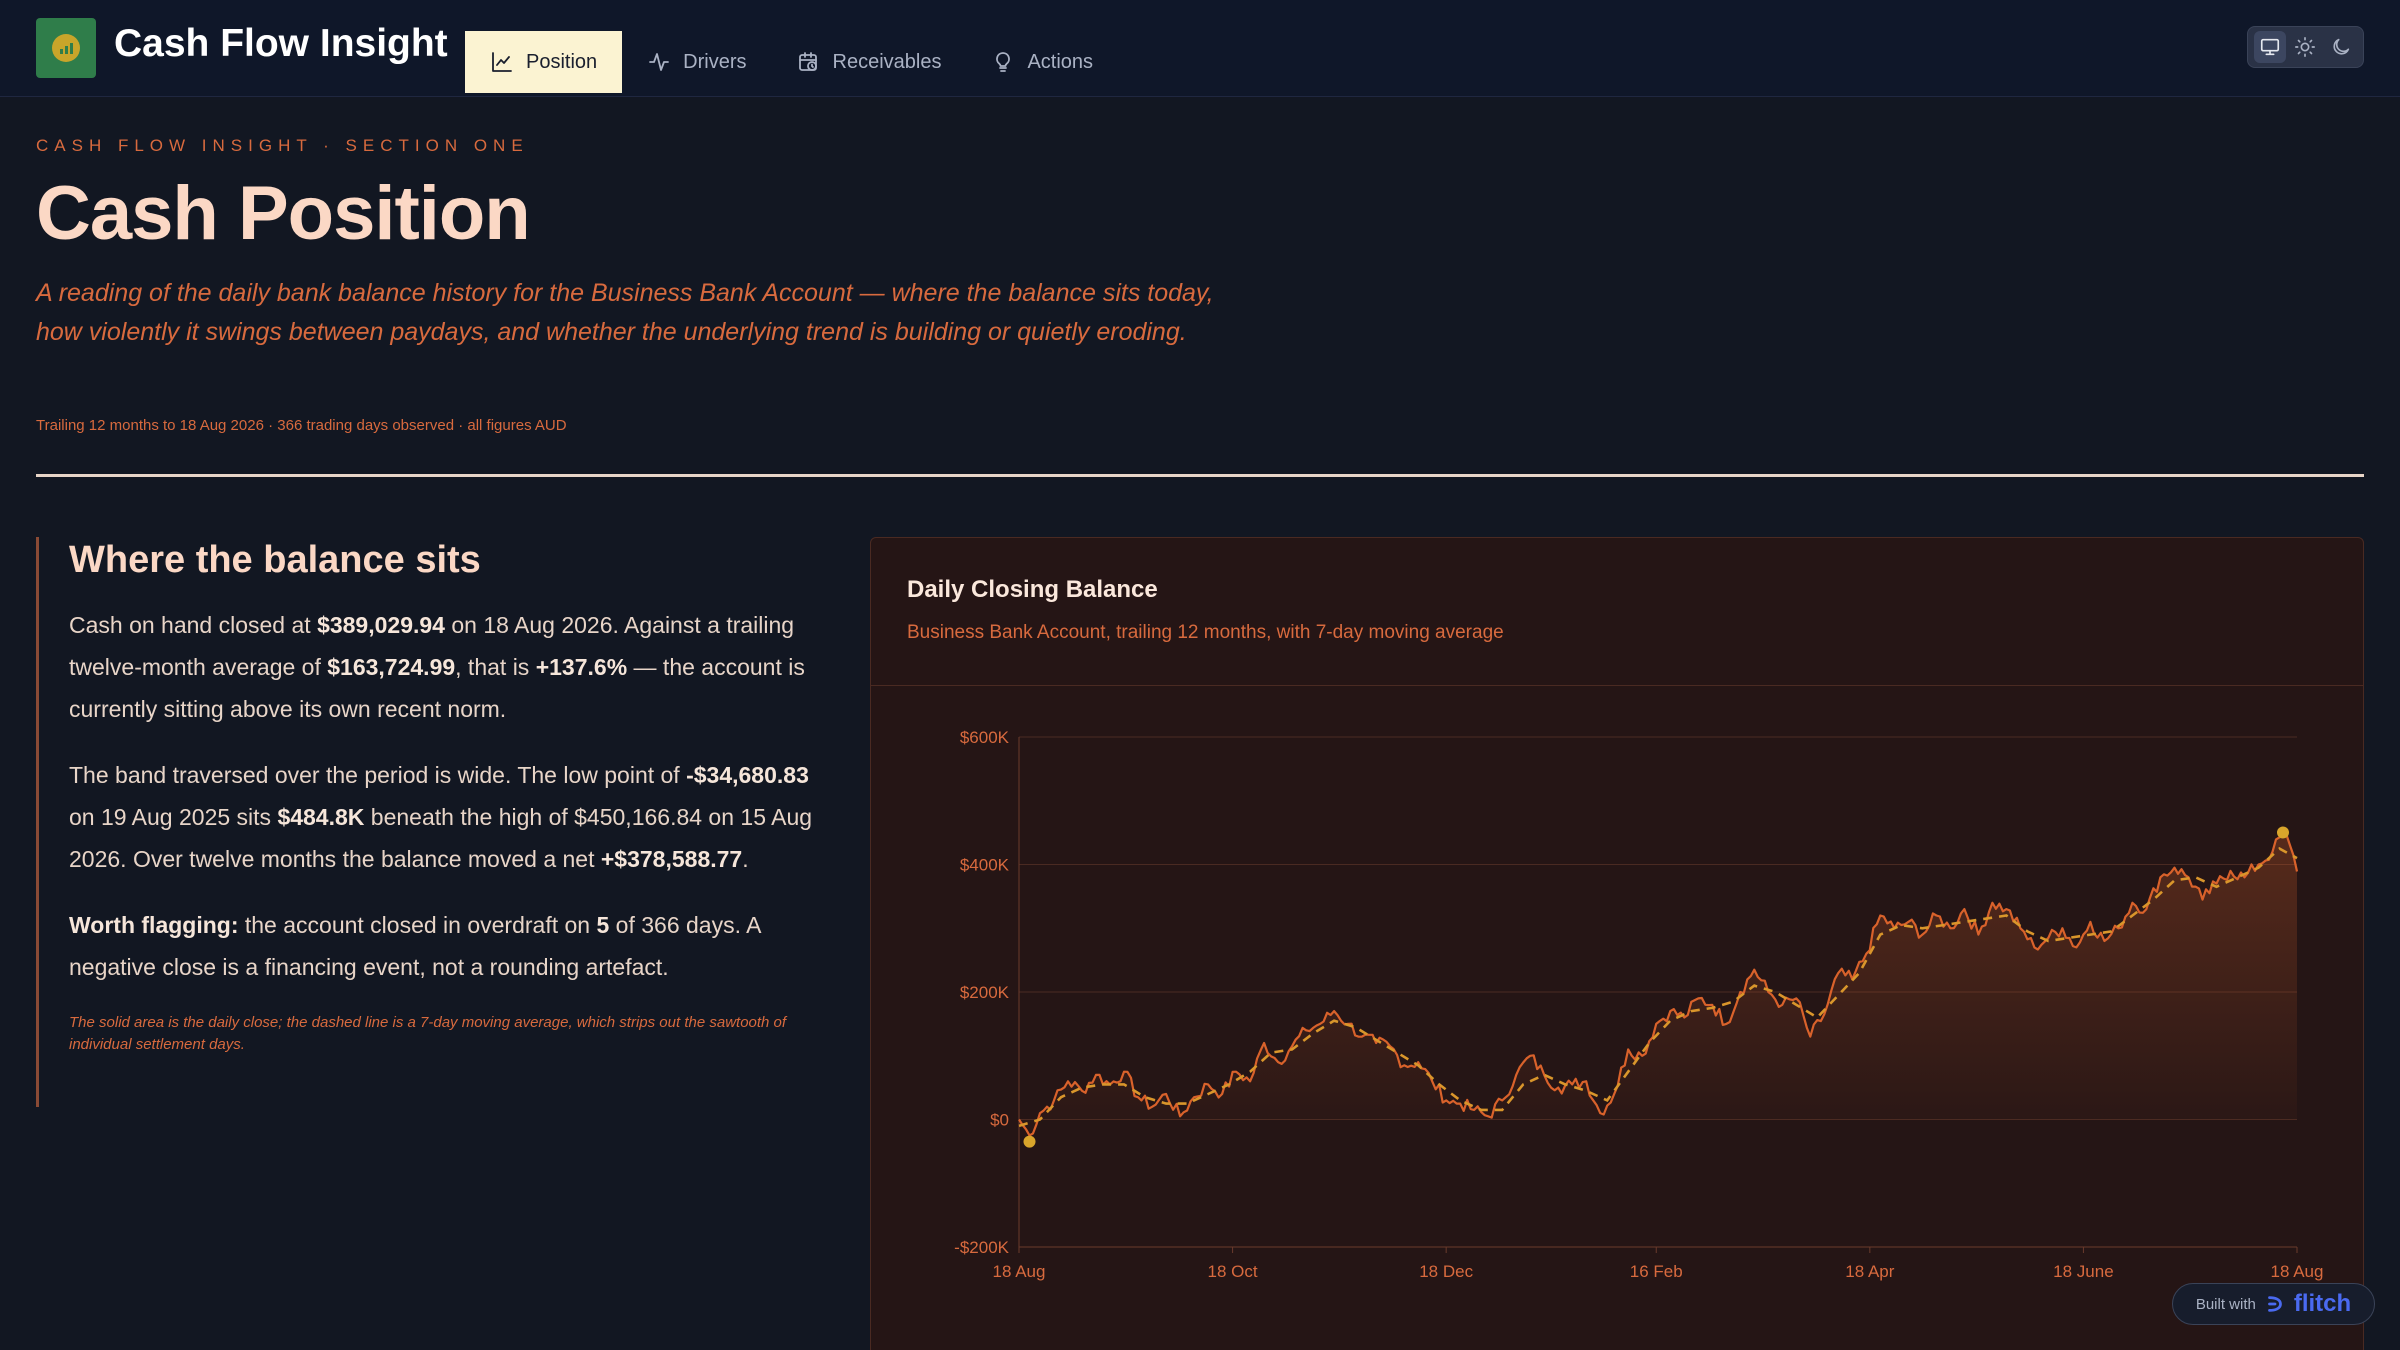 Image resolution: width=2400 pixels, height=1350 pixels. Describe the element at coordinates (715, 61) in the screenshot. I see `tab-drivers-label: Drivers` at that location.